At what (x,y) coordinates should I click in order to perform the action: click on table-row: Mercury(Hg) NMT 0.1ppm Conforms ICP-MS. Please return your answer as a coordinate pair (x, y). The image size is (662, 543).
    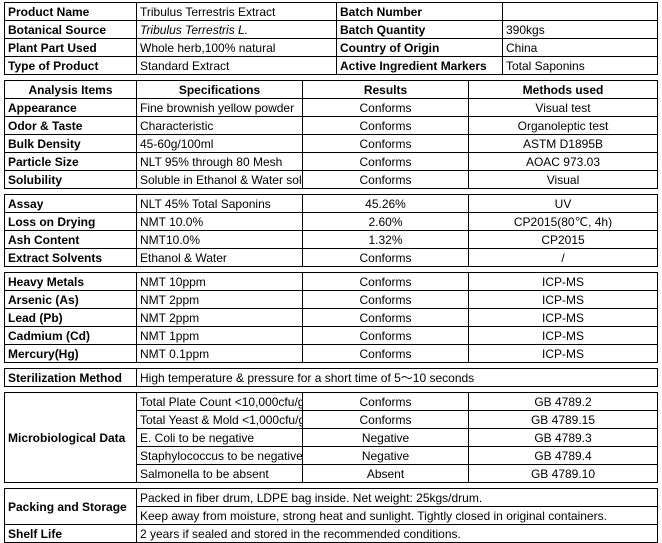
    Looking at the image, I should click on (331, 353).